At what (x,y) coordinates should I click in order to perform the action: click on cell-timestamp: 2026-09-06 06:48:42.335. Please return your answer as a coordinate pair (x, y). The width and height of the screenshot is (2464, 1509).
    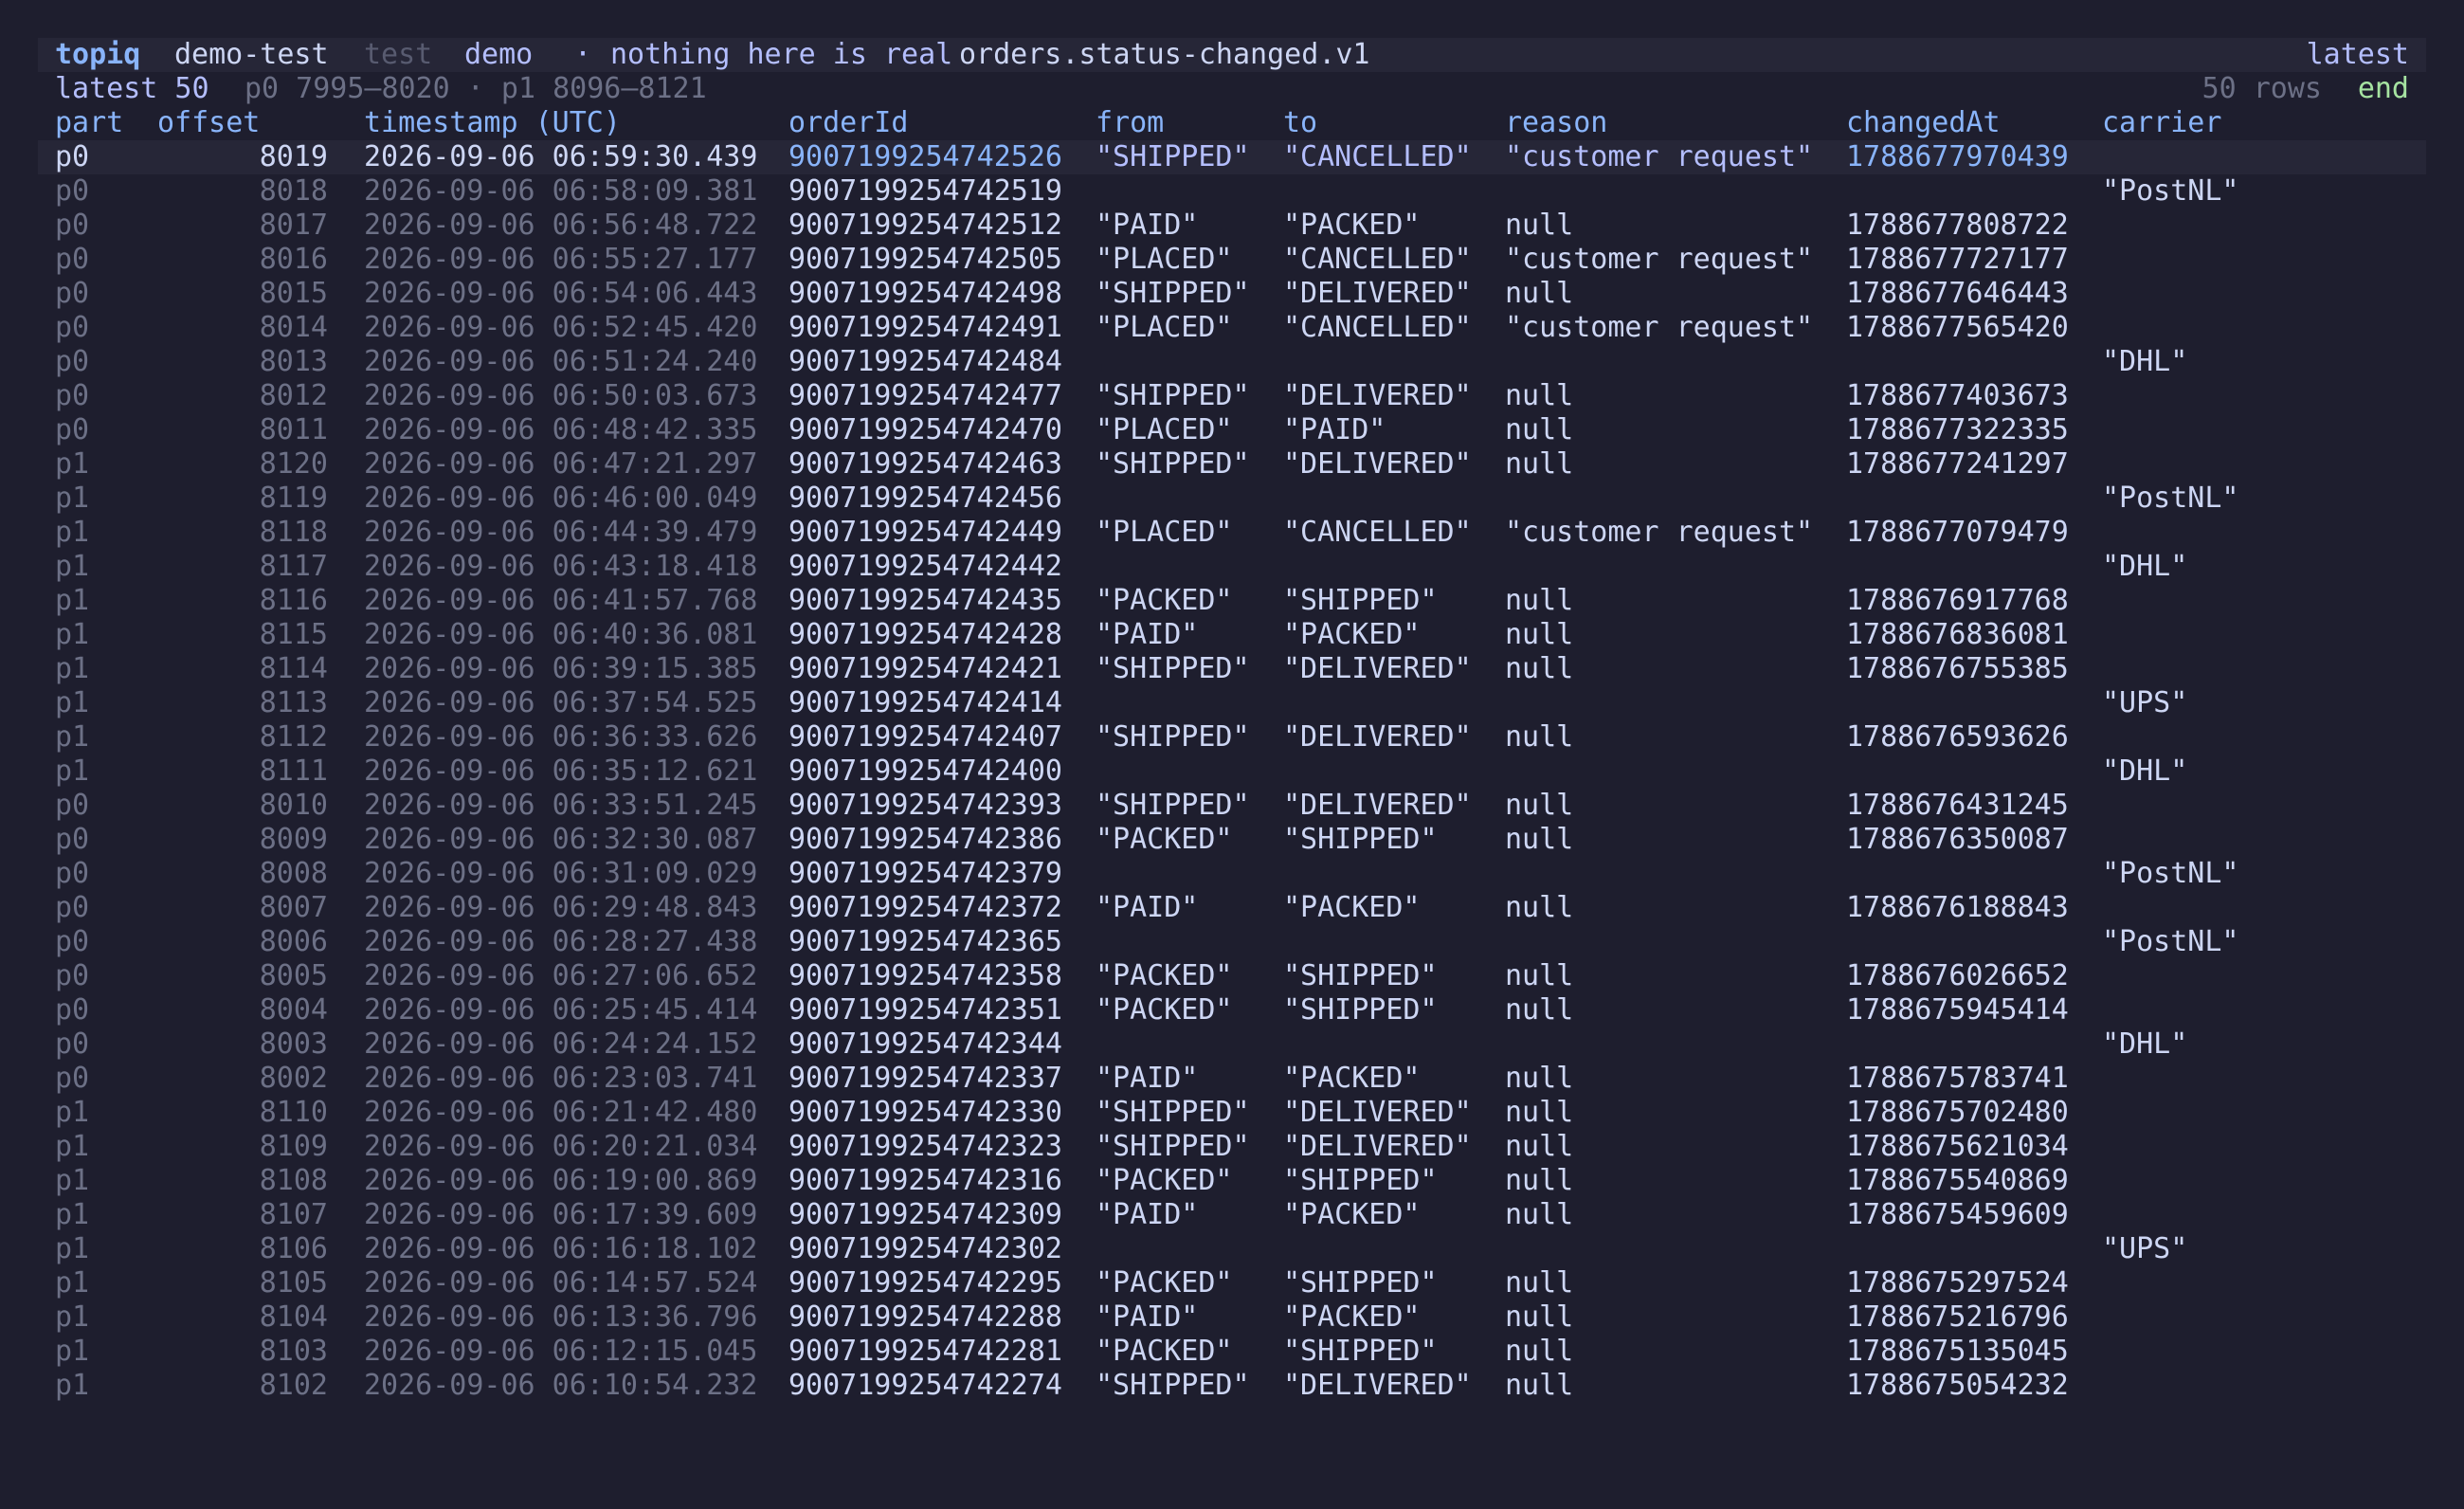
    Looking at the image, I should click on (561, 429).